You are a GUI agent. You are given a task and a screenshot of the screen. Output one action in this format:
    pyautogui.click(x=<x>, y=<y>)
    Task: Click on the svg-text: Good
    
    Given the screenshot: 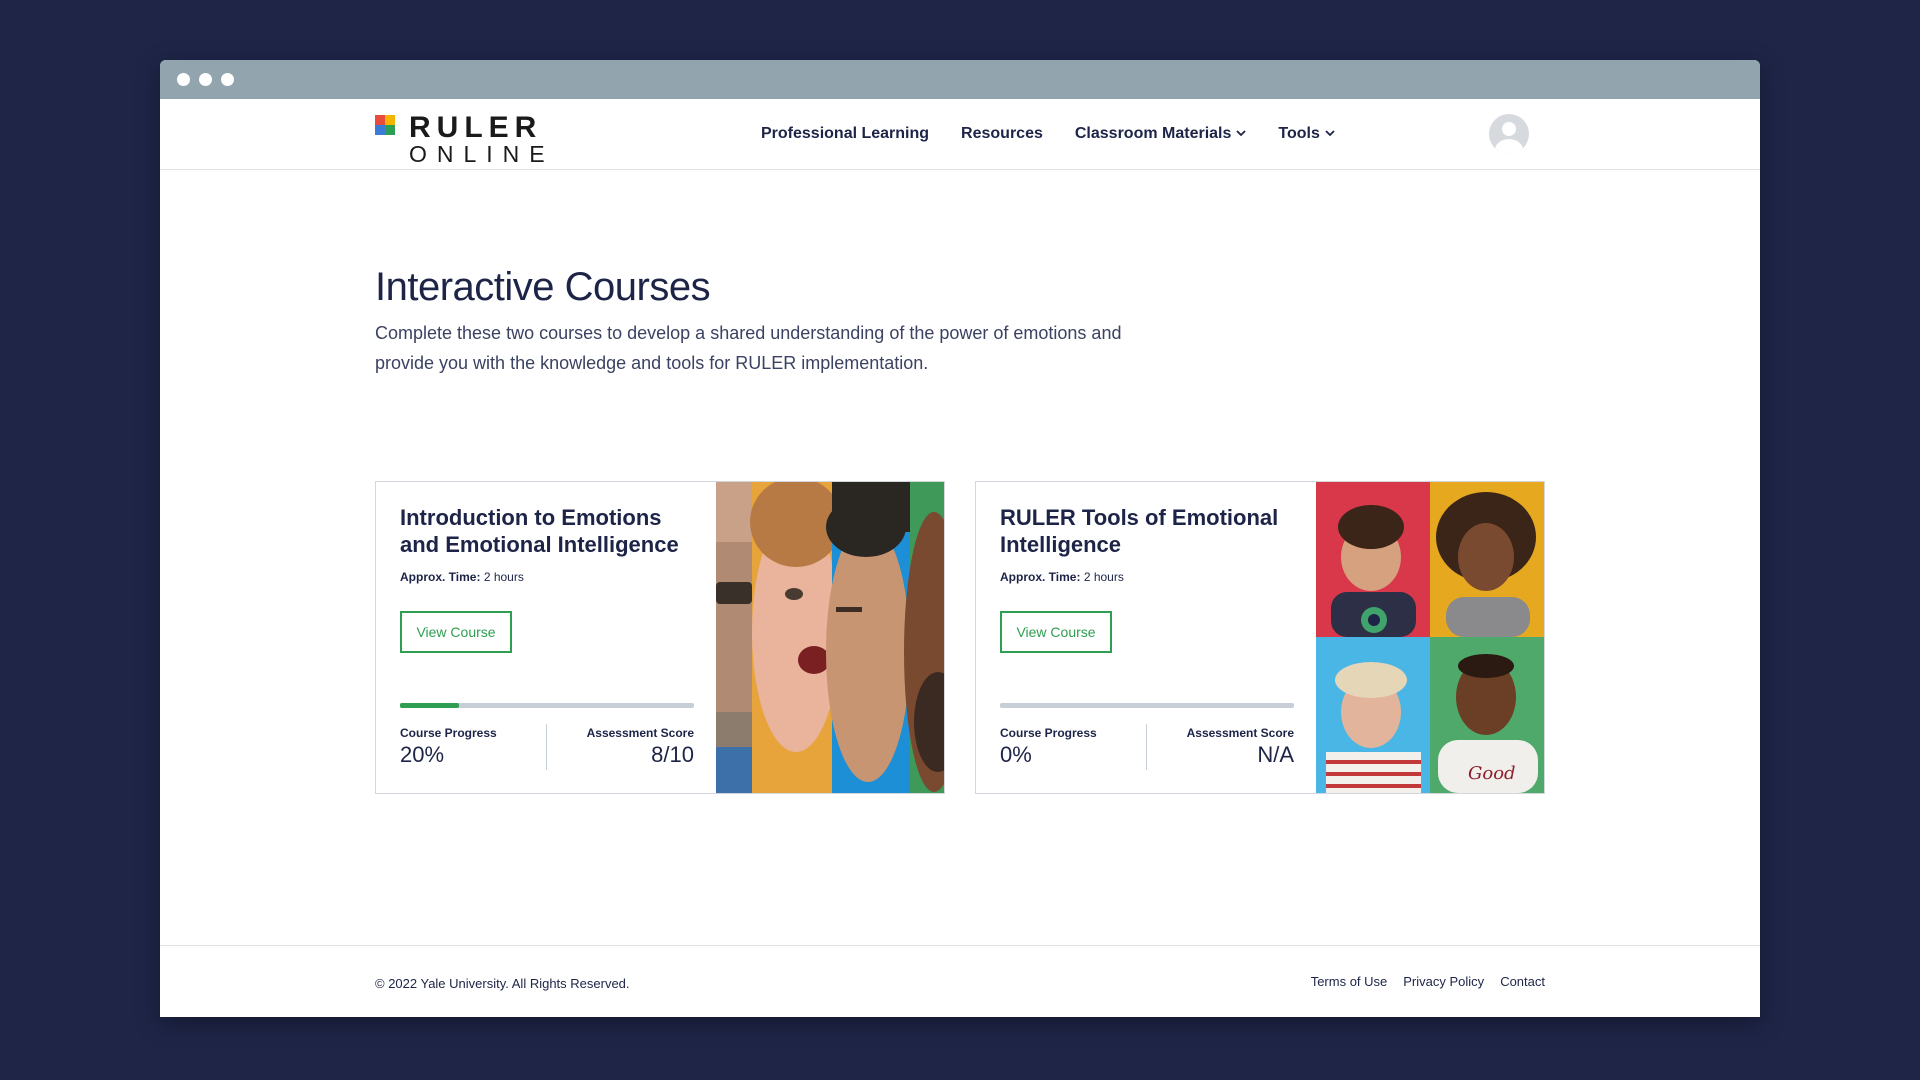 What is the action you would take?
    pyautogui.click(x=1492, y=773)
    